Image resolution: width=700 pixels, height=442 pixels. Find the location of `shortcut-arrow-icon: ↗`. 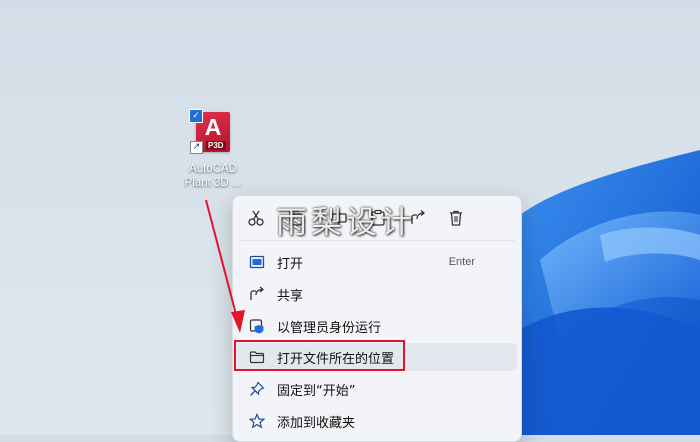

shortcut-arrow-icon: ↗ is located at coordinates (196, 147).